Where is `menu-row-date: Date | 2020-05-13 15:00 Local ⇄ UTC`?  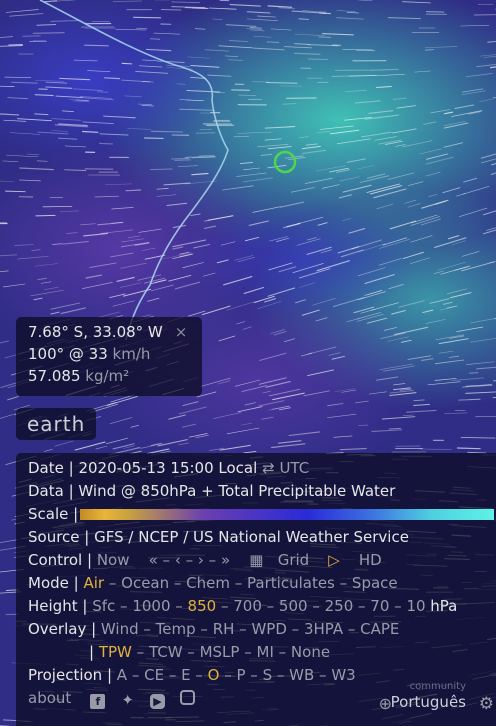 menu-row-date: Date | 2020-05-13 15:00 Local ⇄ UTC is located at coordinates (262, 468).